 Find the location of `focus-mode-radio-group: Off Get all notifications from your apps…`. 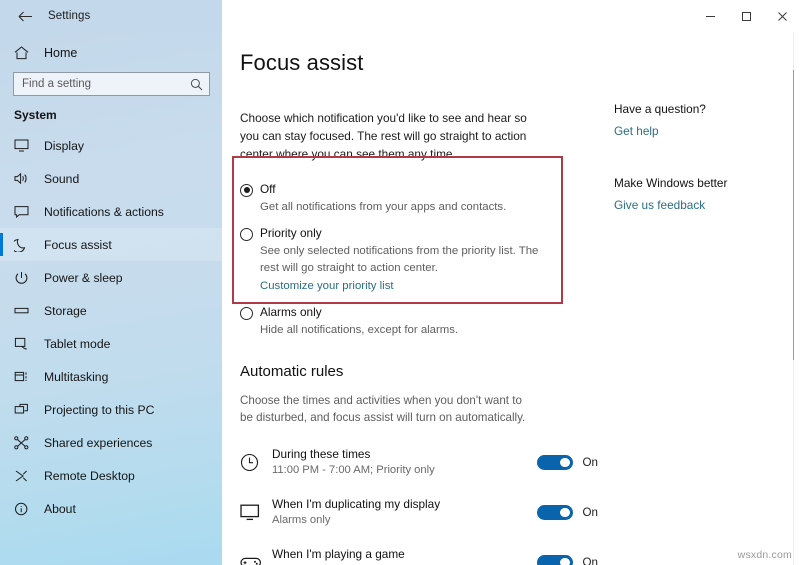

focus-mode-radio-group: Off Get all notifications from your apps… is located at coordinates (421, 260).